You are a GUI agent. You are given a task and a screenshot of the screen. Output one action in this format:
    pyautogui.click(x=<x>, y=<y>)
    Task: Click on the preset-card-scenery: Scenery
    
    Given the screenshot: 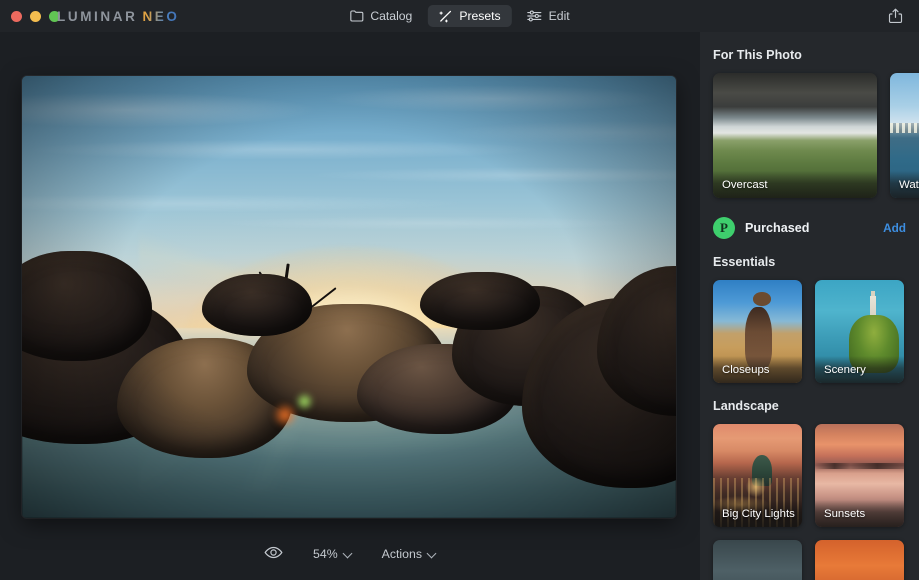 What is the action you would take?
    pyautogui.click(x=859, y=331)
    